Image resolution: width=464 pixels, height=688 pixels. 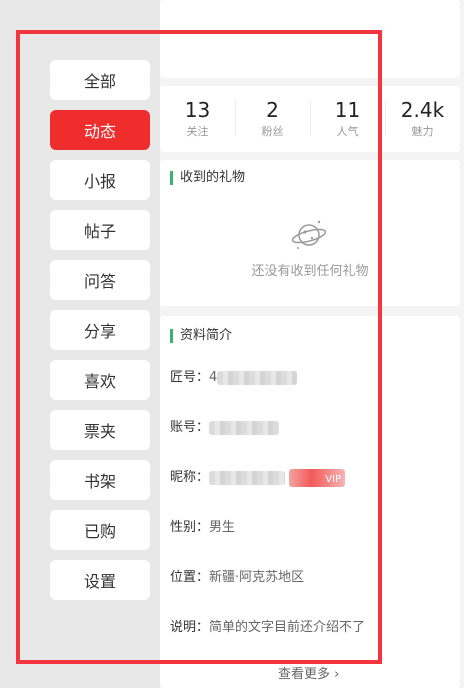 I want to click on sidebar-item-label: 设置, so click(x=99, y=581).